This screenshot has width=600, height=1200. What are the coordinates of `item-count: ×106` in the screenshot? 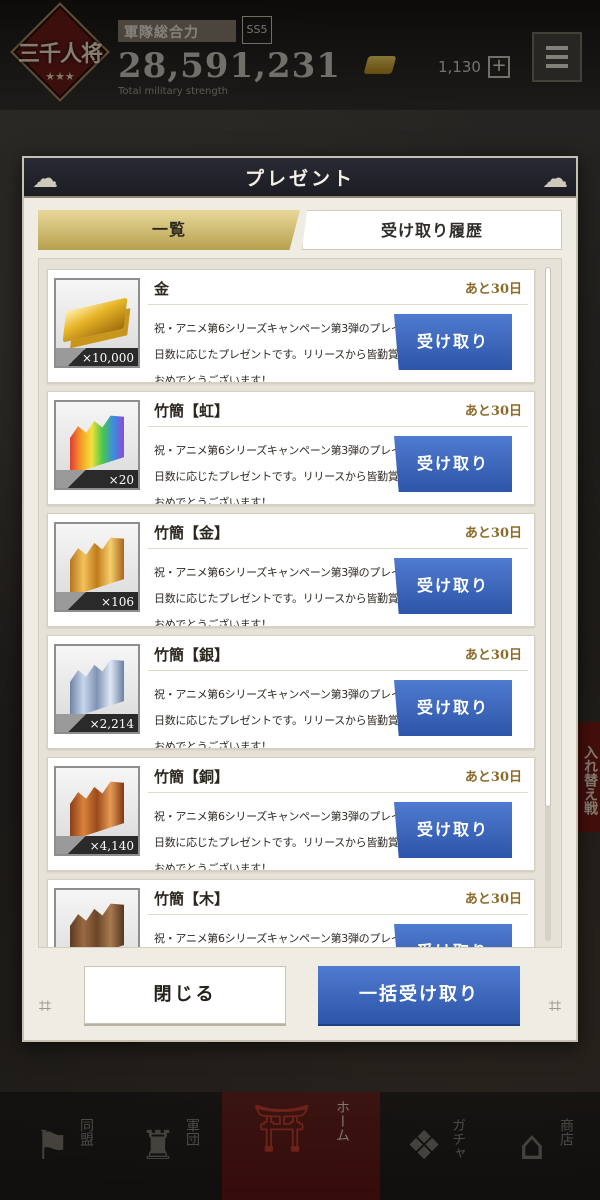 It's located at (117, 602).